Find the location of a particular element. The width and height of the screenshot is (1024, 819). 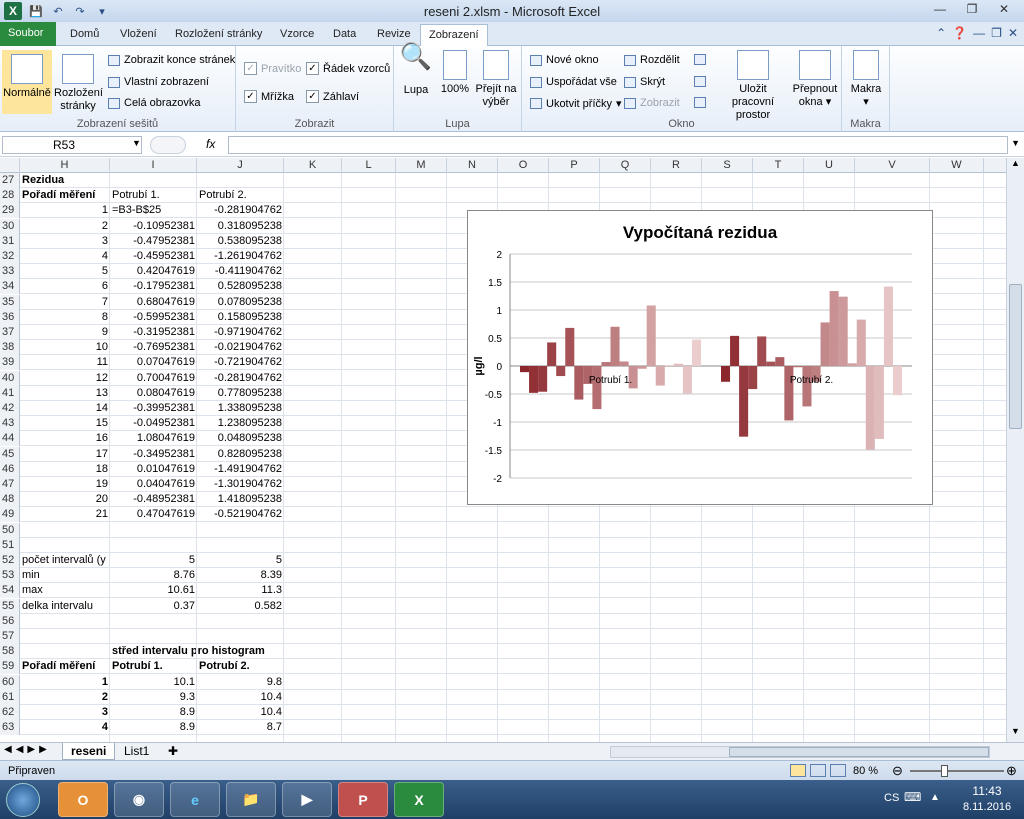

vertical-scroll-thumb is located at coordinates (1015, 356).